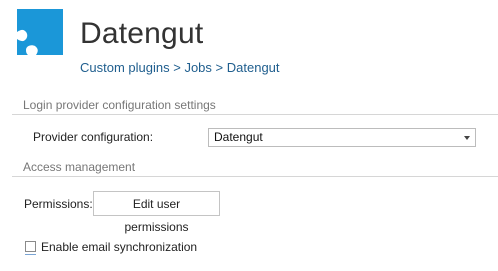 The image size is (498, 271). I want to click on provider-configuration-value: Datengut, so click(238, 137).